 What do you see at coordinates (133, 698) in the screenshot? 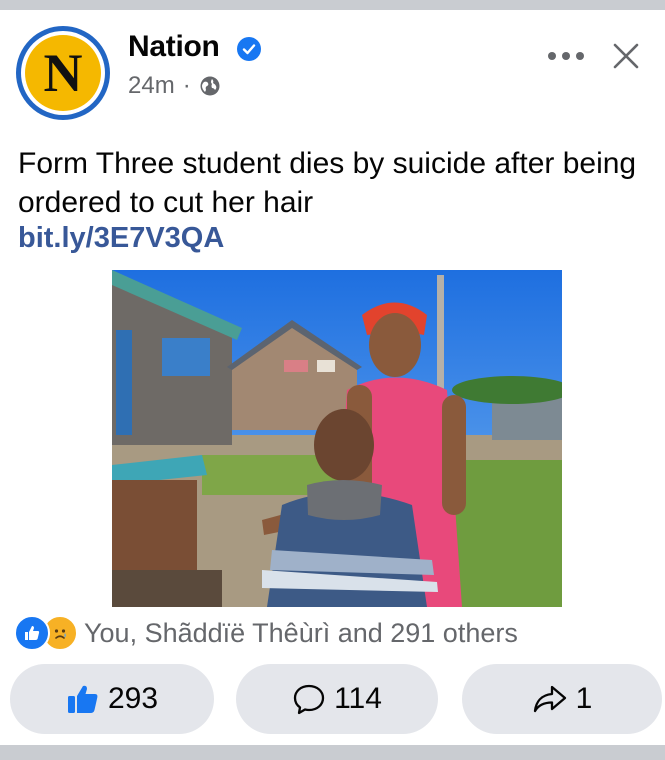
I see `like-count: 293` at bounding box center [133, 698].